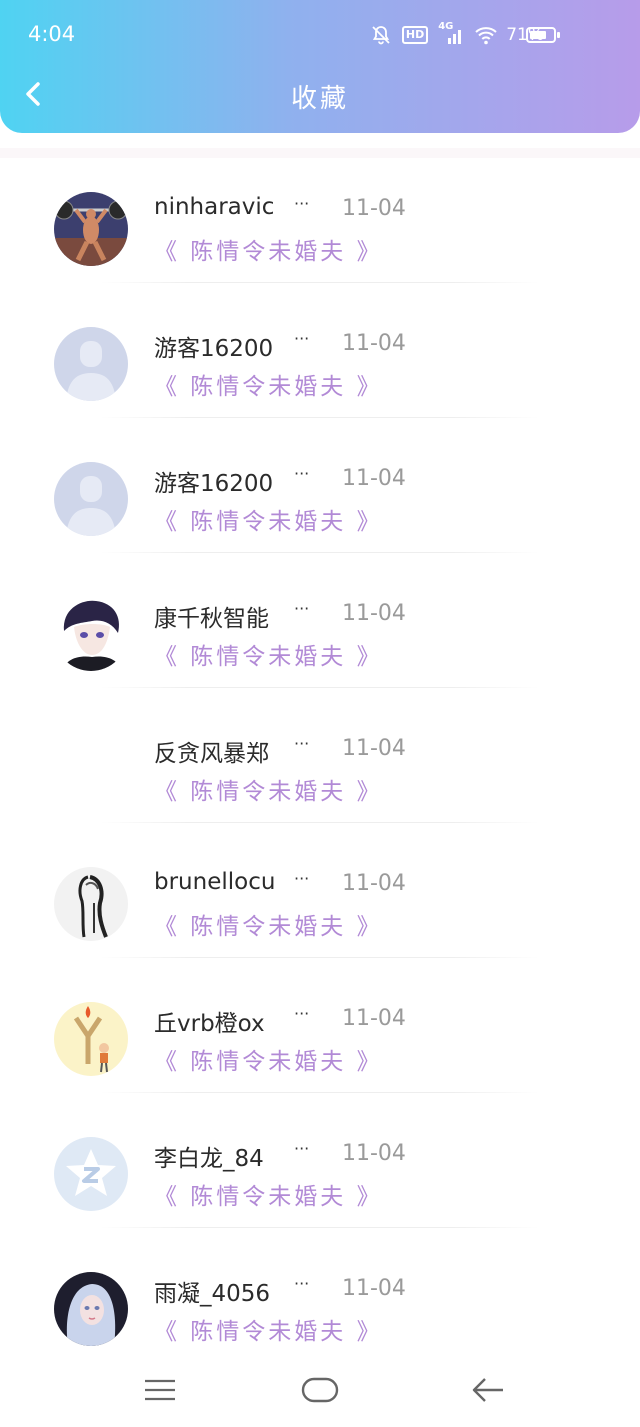  What do you see at coordinates (320, 215) in the screenshot?
I see `list-item: ninharavic ··· 11-04 《 陈情令未婚夫 》` at bounding box center [320, 215].